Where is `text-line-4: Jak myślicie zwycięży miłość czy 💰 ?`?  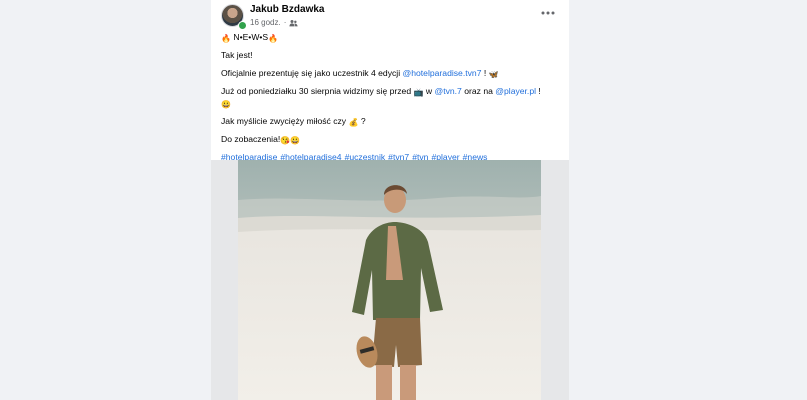
text-line-4: Jak myślicie zwycięży miłość czy 💰 ? is located at coordinates (390, 121).